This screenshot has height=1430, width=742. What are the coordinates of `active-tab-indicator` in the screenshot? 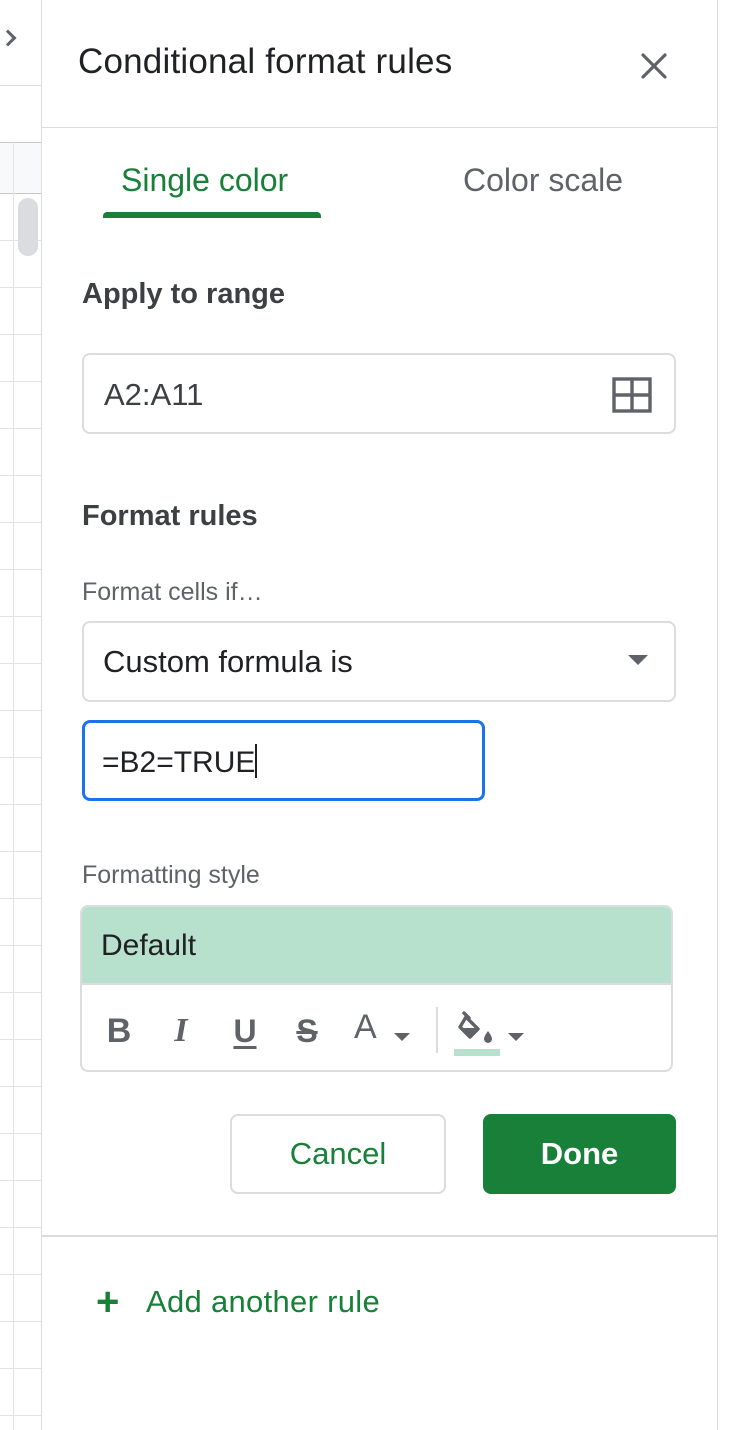 It's located at (212, 215).